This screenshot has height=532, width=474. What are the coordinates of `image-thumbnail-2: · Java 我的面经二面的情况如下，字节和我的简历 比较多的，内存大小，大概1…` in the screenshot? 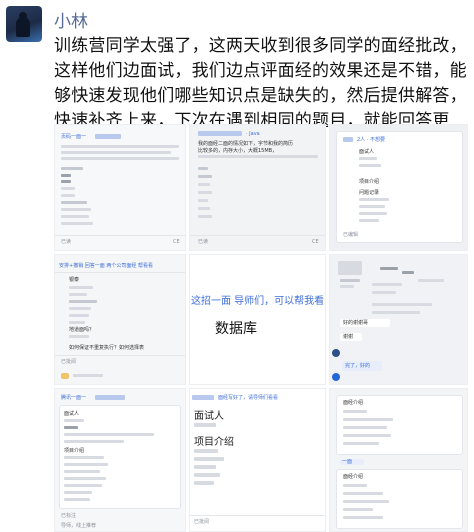 It's located at (257, 187).